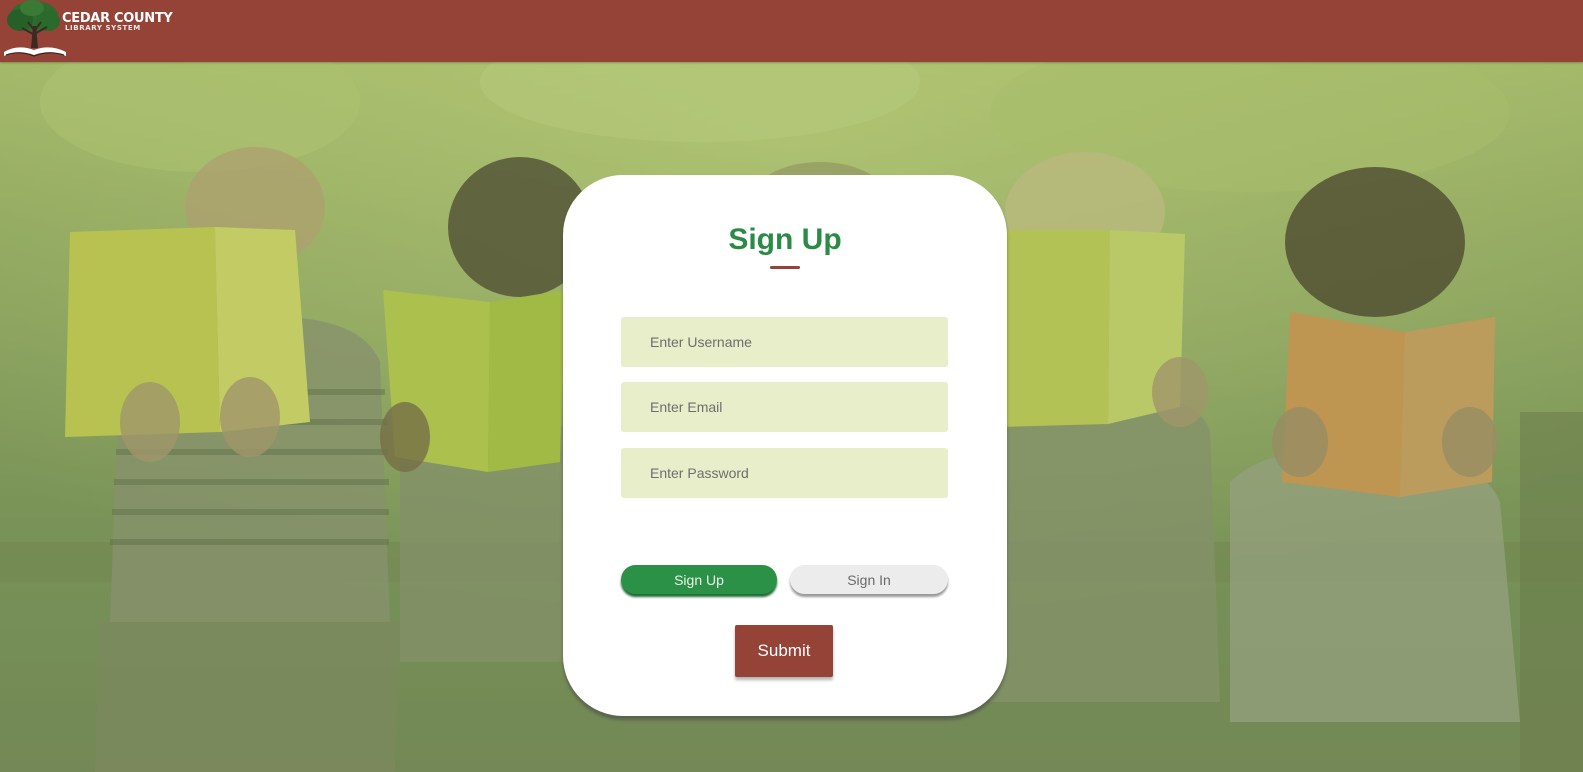 This screenshot has height=772, width=1583. I want to click on username-field, so click(784, 342).